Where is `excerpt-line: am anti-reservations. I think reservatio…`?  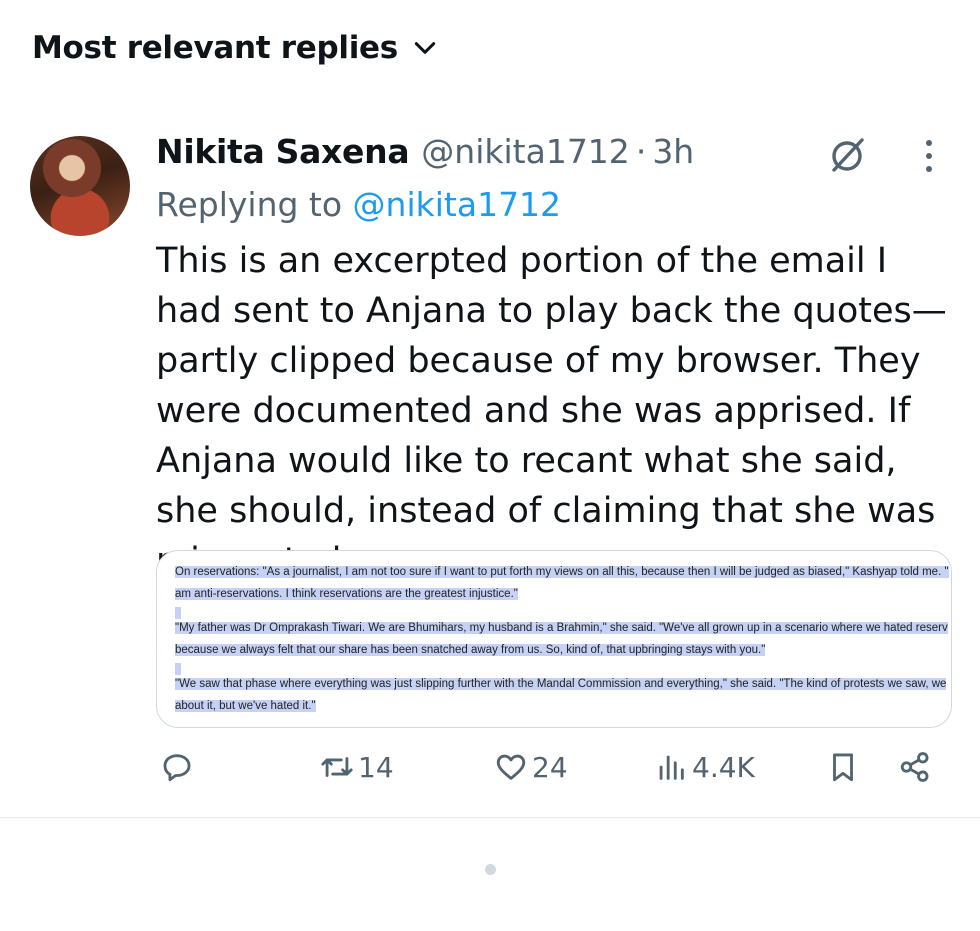 excerpt-line: am anti-reservations. I think reservatio… is located at coordinates (346, 594).